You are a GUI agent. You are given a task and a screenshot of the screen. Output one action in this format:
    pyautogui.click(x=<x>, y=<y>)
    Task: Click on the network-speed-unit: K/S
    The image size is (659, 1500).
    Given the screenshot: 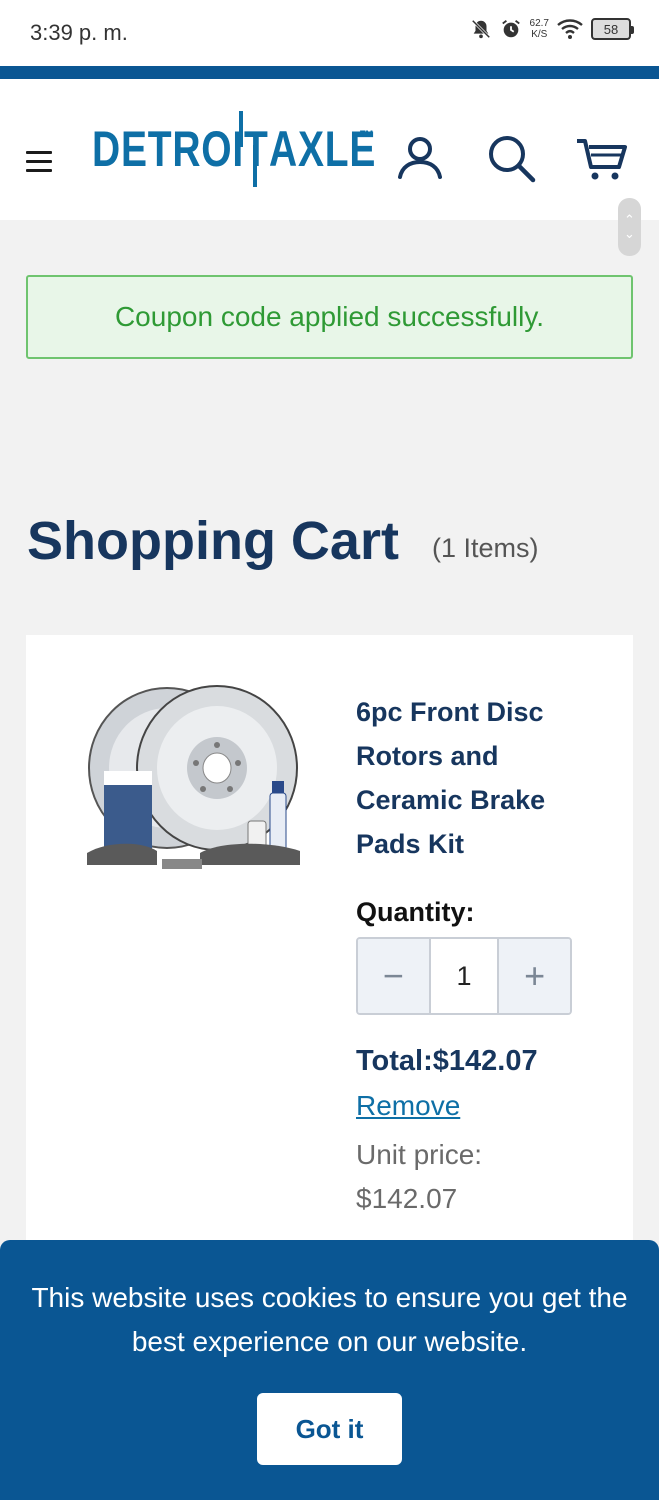 What is the action you would take?
    pyautogui.click(x=539, y=34)
    